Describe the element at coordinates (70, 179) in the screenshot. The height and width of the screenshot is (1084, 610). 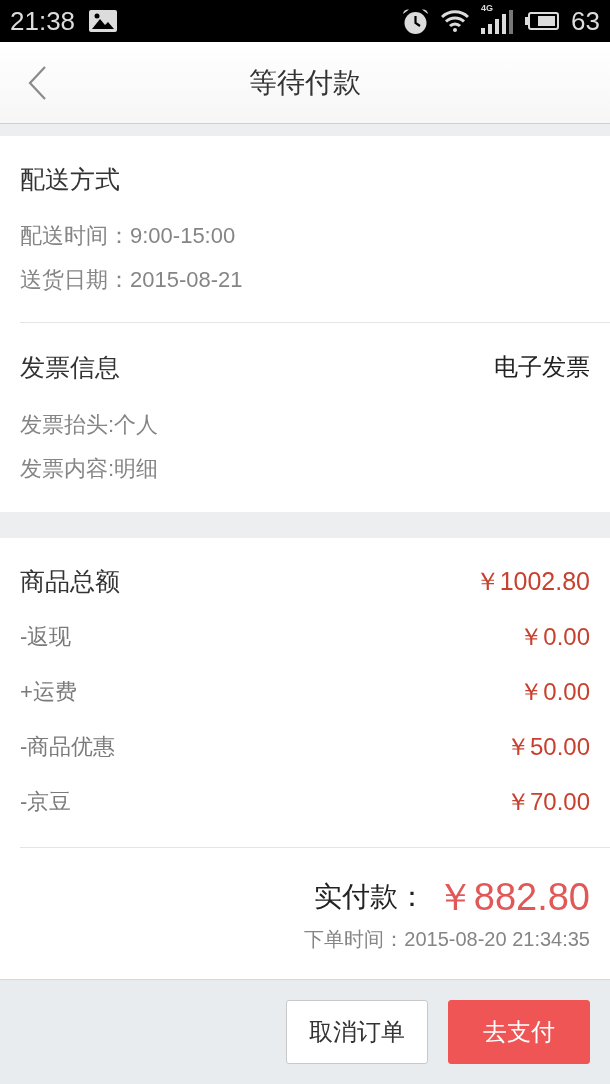
I see `section-title: 配送方式` at that location.